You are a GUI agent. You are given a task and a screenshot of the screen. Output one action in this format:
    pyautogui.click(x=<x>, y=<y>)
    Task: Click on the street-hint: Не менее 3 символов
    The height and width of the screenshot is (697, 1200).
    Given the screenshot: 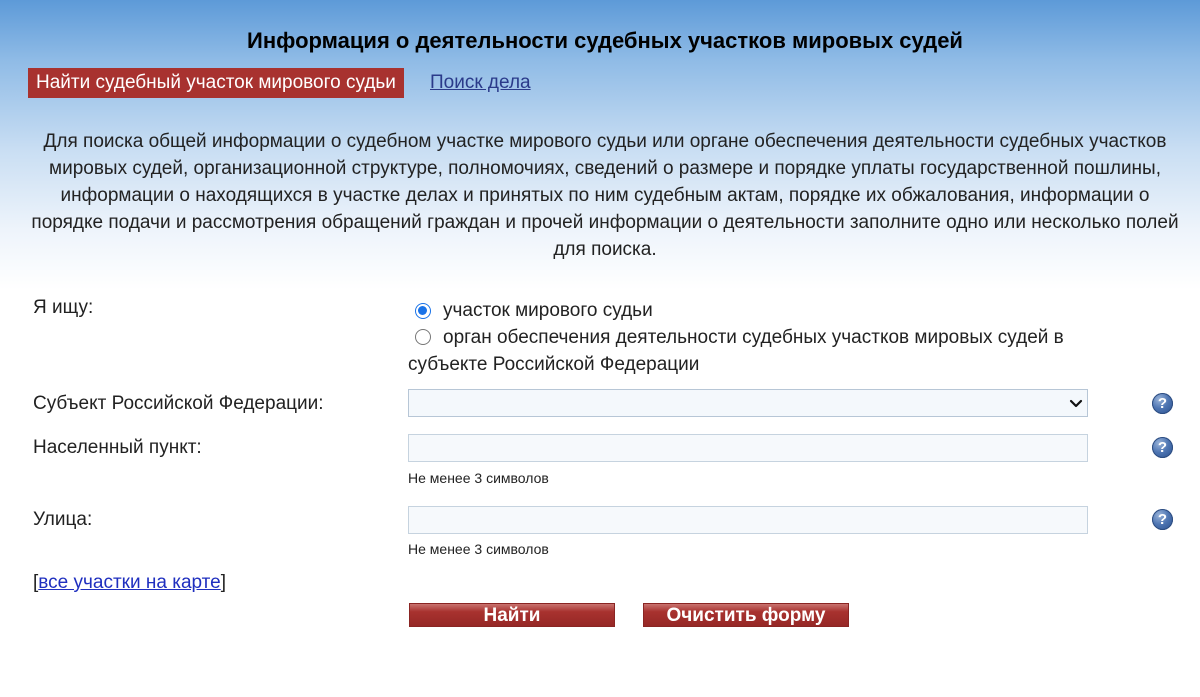 What is the action you would take?
    pyautogui.click(x=478, y=549)
    